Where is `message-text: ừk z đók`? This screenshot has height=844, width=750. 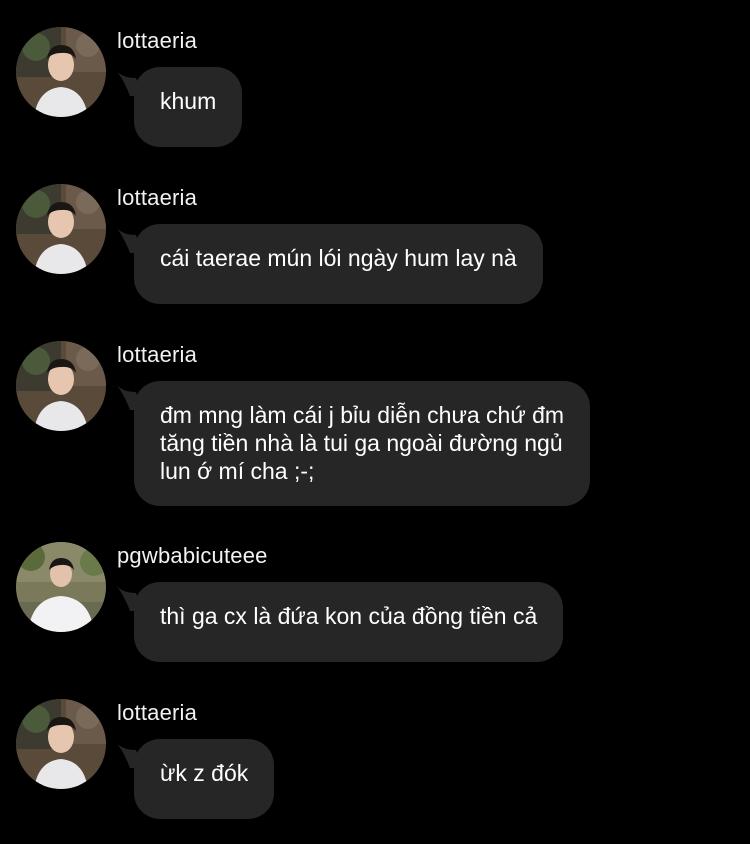 message-text: ừk z đók is located at coordinates (204, 773).